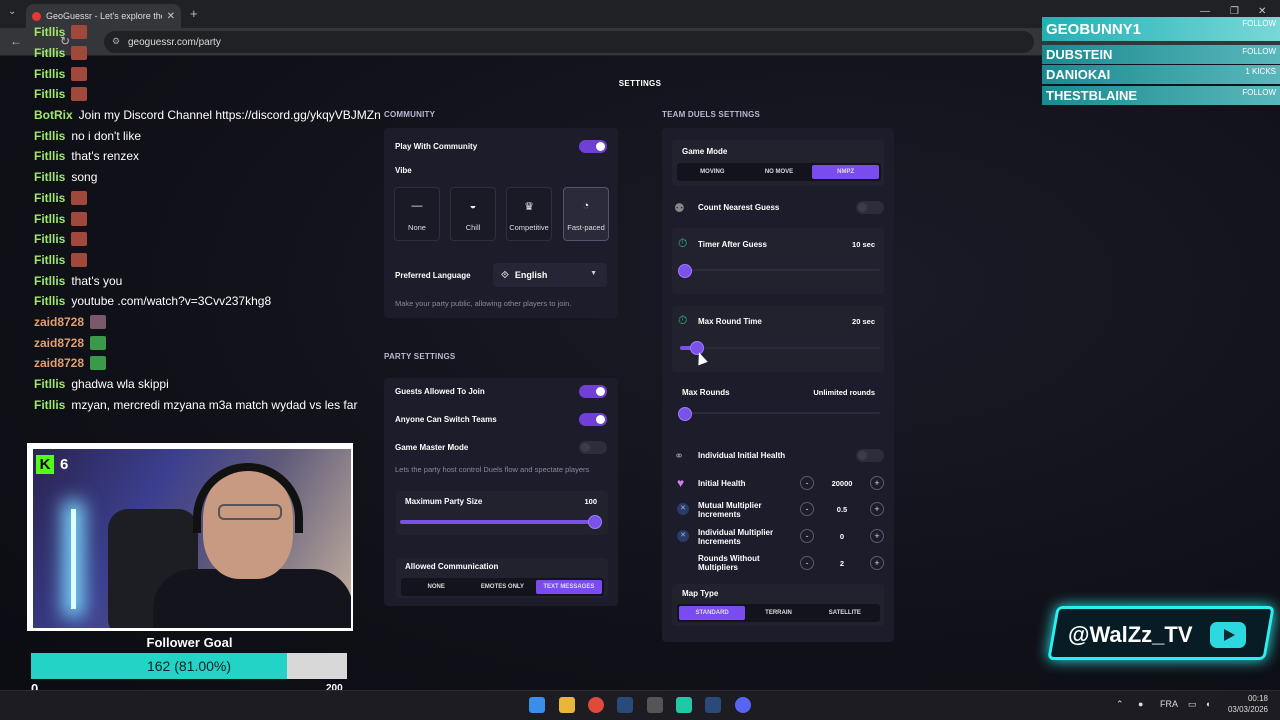 Image resolution: width=1280 pixels, height=720 pixels. I want to click on comm-option-text: TEXT MESSAGES, so click(568, 587).